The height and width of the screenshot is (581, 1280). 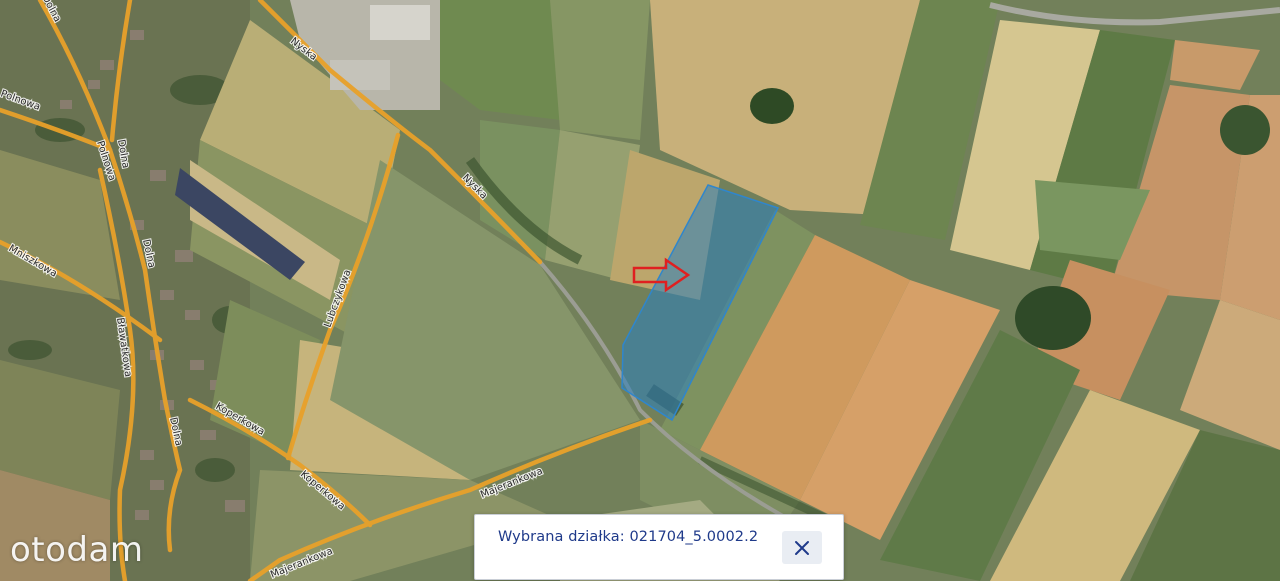 I want to click on close-button, so click(x=802, y=547).